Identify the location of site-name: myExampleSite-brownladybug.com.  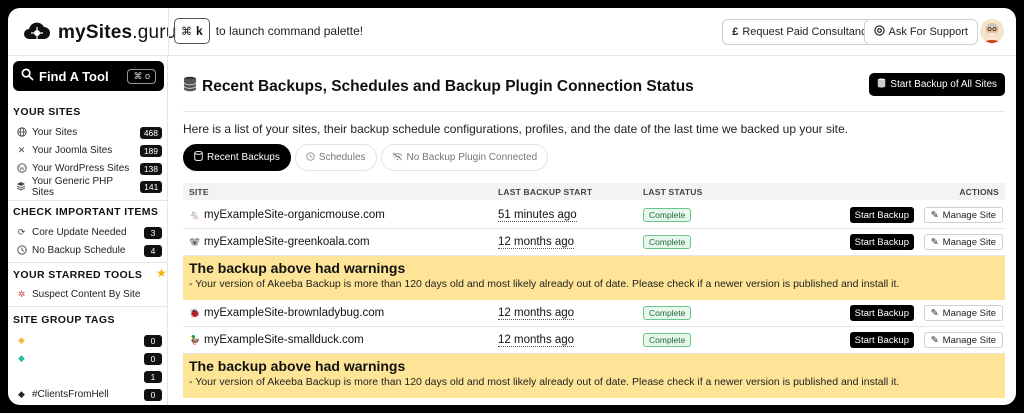
(294, 313).